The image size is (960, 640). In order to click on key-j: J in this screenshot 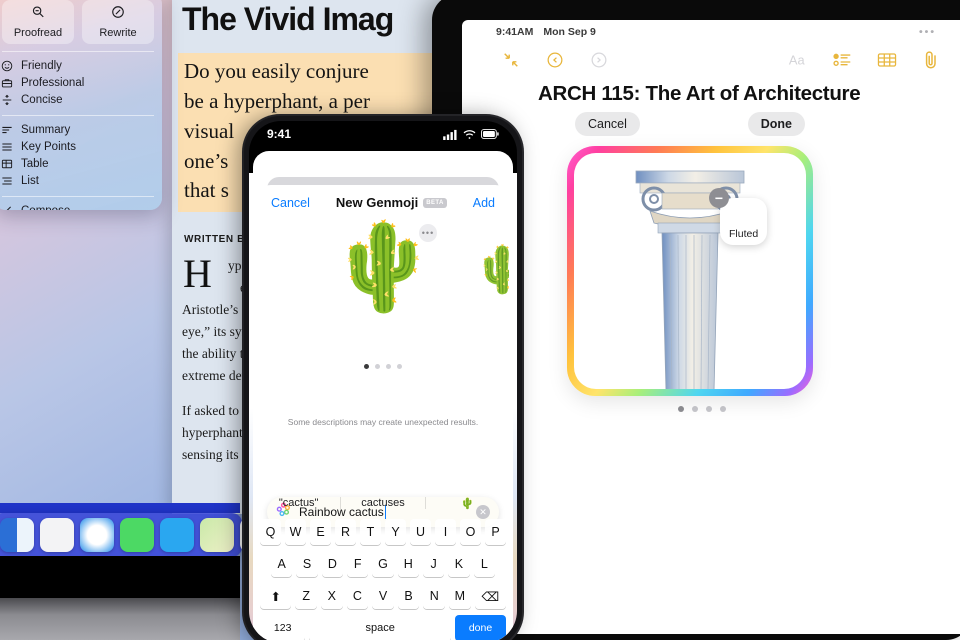, I will do `click(433, 564)`.